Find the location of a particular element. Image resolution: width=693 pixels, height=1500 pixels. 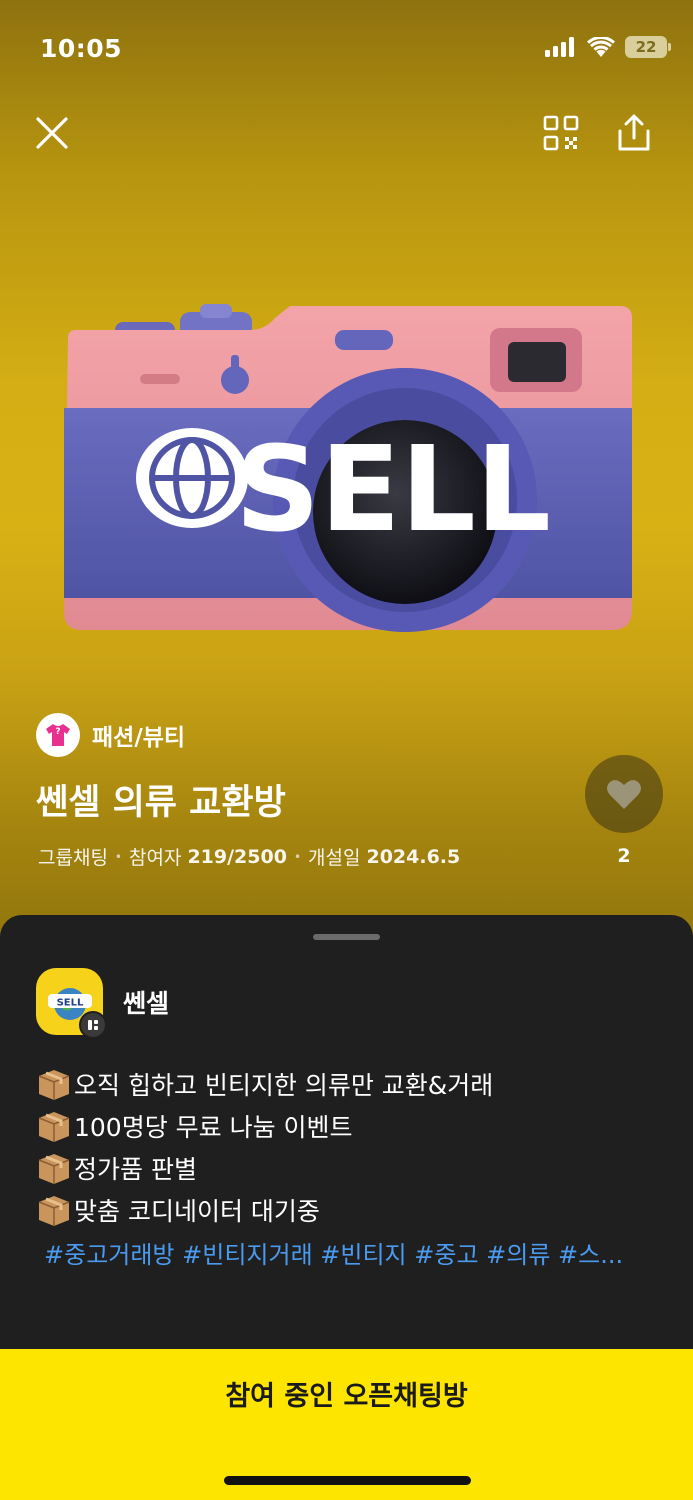

wifi-icon is located at coordinates (601, 47).